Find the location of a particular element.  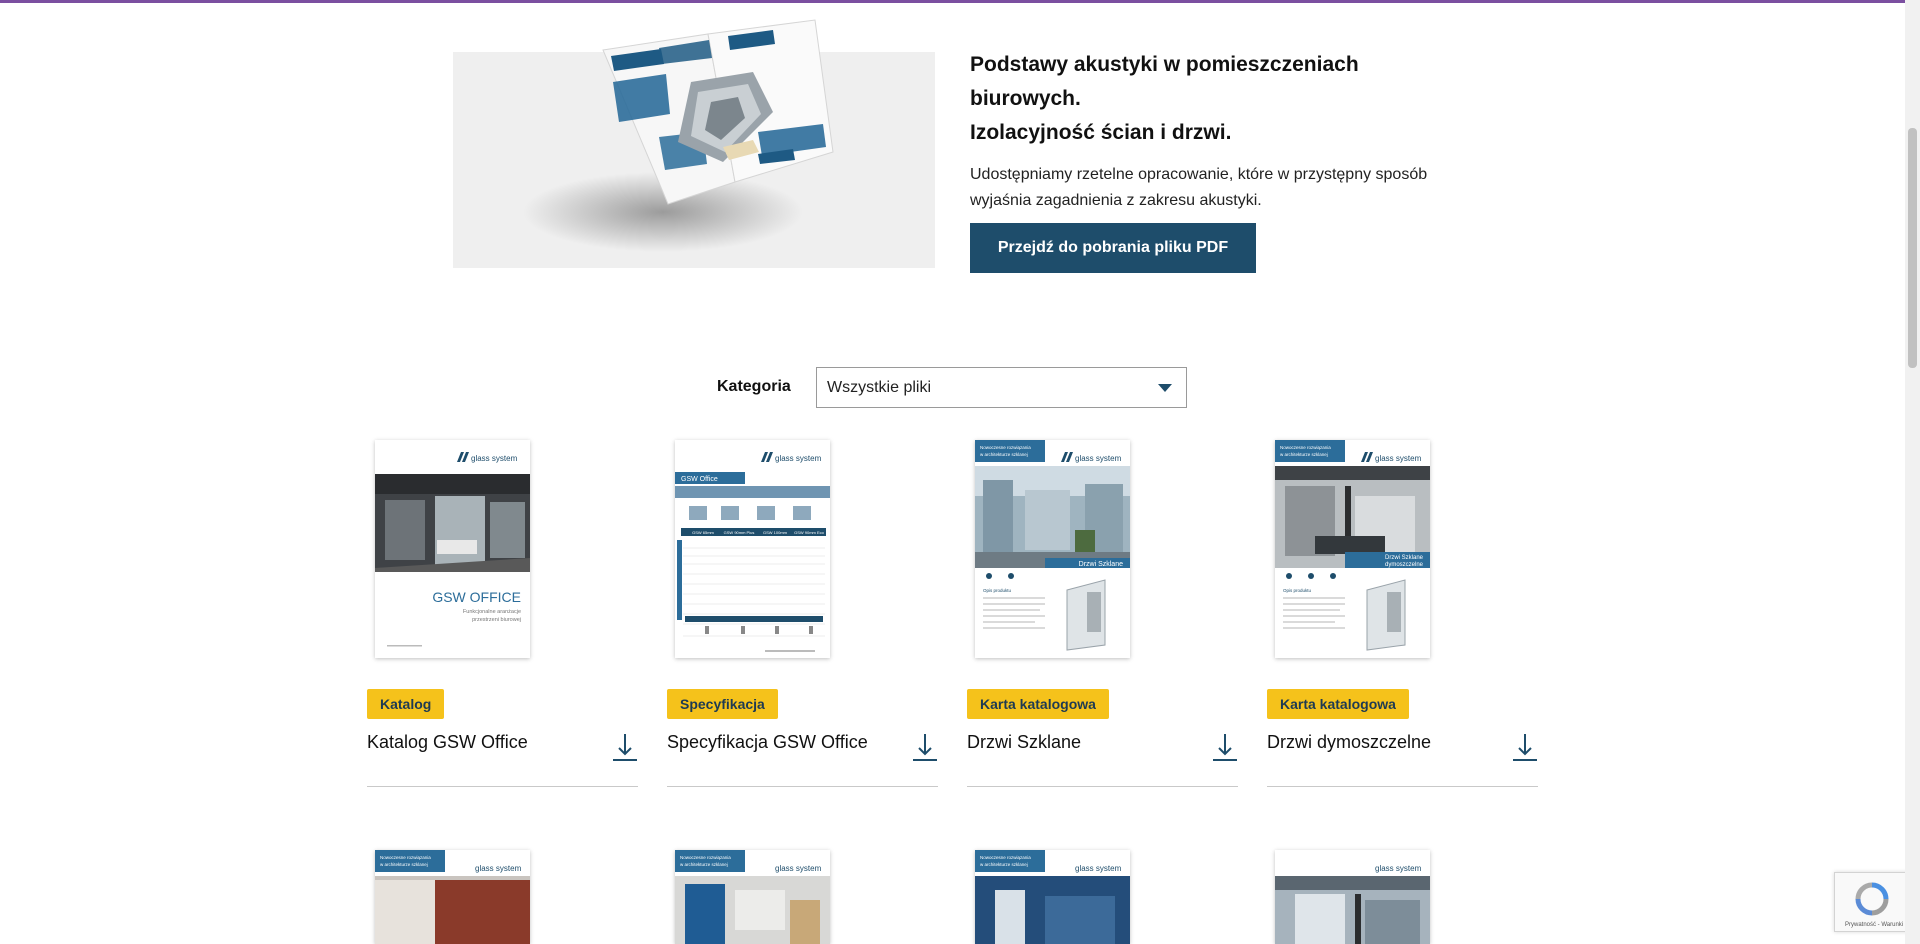

download-pdf-button: Przejdź do pobrania pliku PDF is located at coordinates (1113, 248).